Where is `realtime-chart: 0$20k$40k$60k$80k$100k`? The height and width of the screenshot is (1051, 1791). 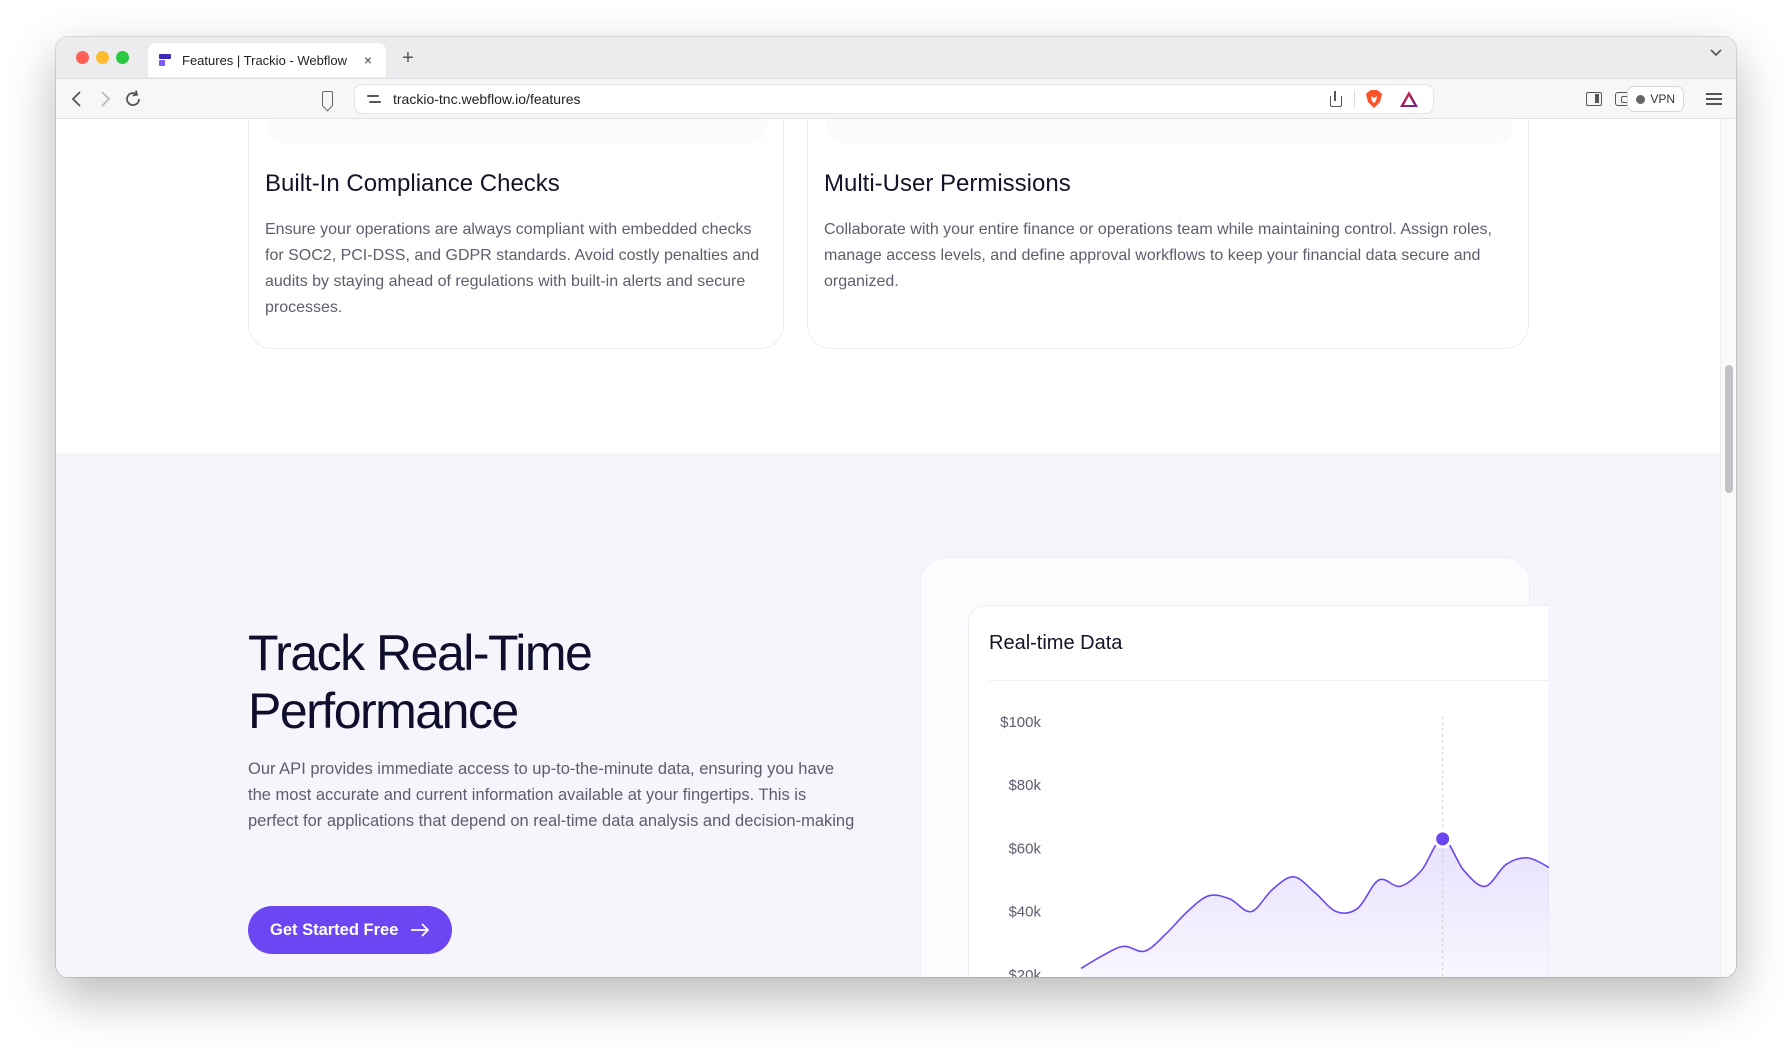 realtime-chart: 0$20k$40k$60k$80k$100k is located at coordinates (1274, 845).